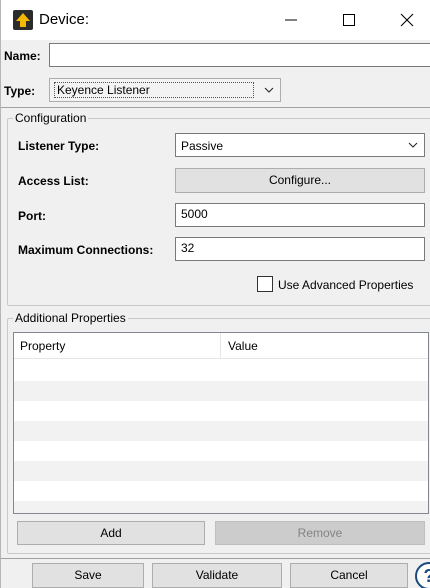  I want to click on maximize-icon, so click(349, 20).